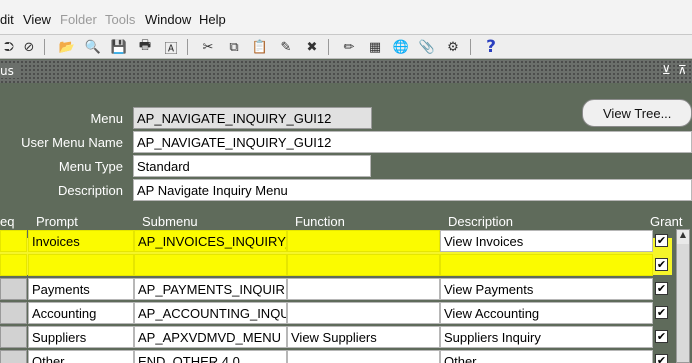 This screenshot has width=692, height=363. Describe the element at coordinates (210, 337) in the screenshot. I see `submenu-cell: AP_APXVDMVD_MENU` at that location.